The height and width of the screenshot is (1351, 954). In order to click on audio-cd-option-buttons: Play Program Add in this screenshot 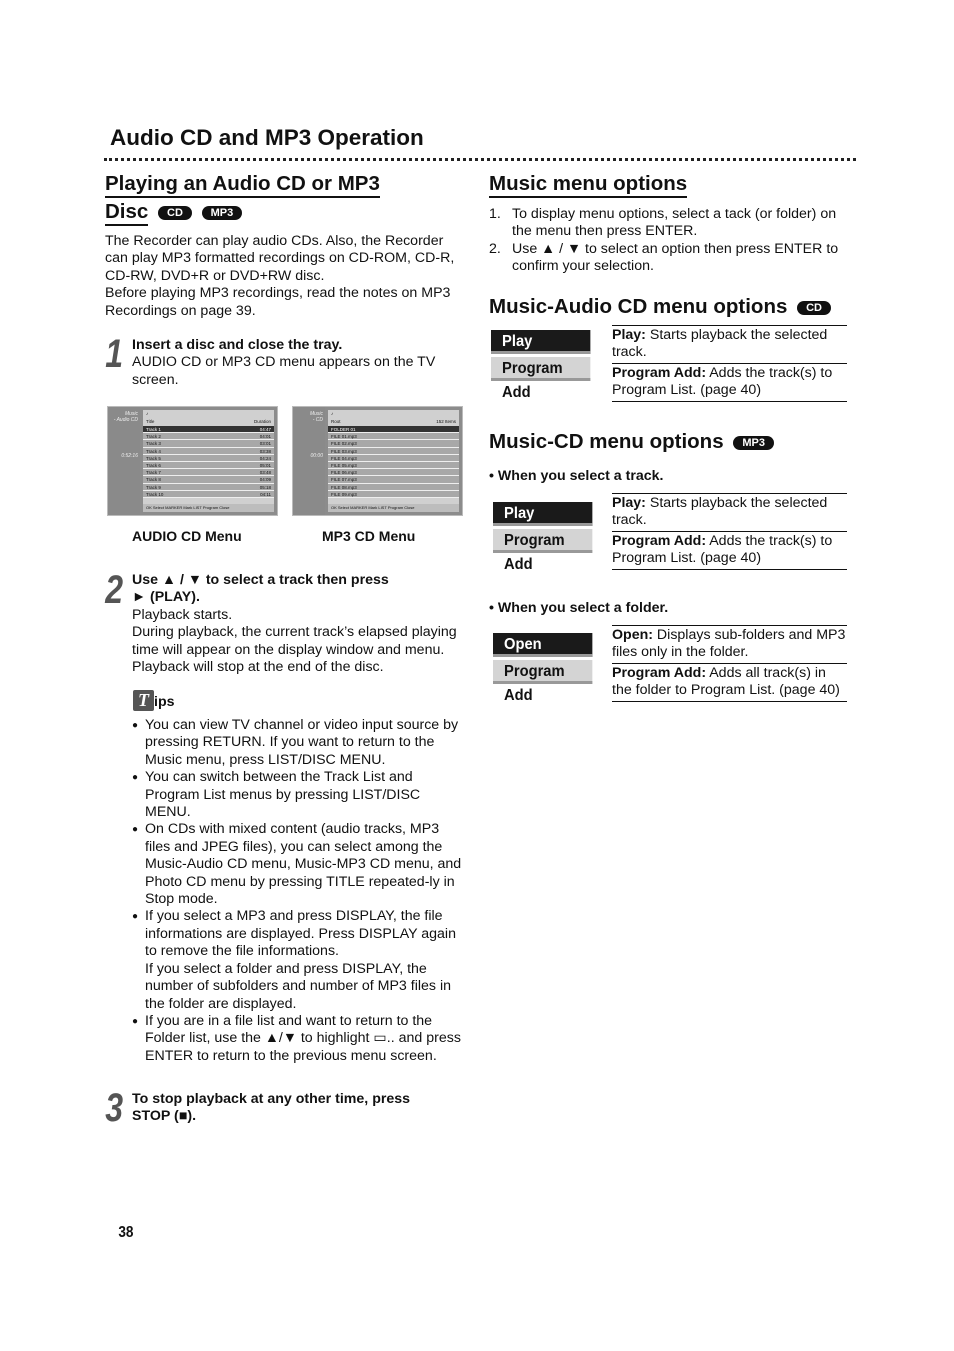, I will do `click(545, 365)`.